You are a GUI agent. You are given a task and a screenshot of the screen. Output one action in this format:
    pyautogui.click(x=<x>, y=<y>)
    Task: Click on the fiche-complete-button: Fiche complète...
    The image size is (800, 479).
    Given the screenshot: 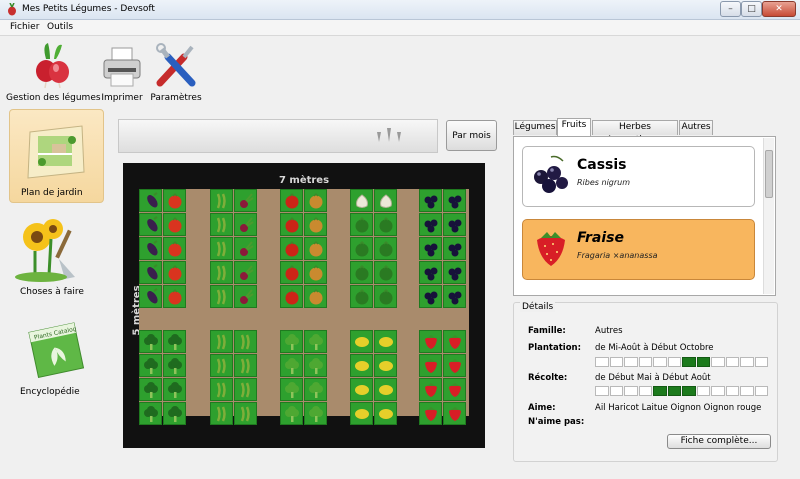 What is the action you would take?
    pyautogui.click(x=719, y=441)
    